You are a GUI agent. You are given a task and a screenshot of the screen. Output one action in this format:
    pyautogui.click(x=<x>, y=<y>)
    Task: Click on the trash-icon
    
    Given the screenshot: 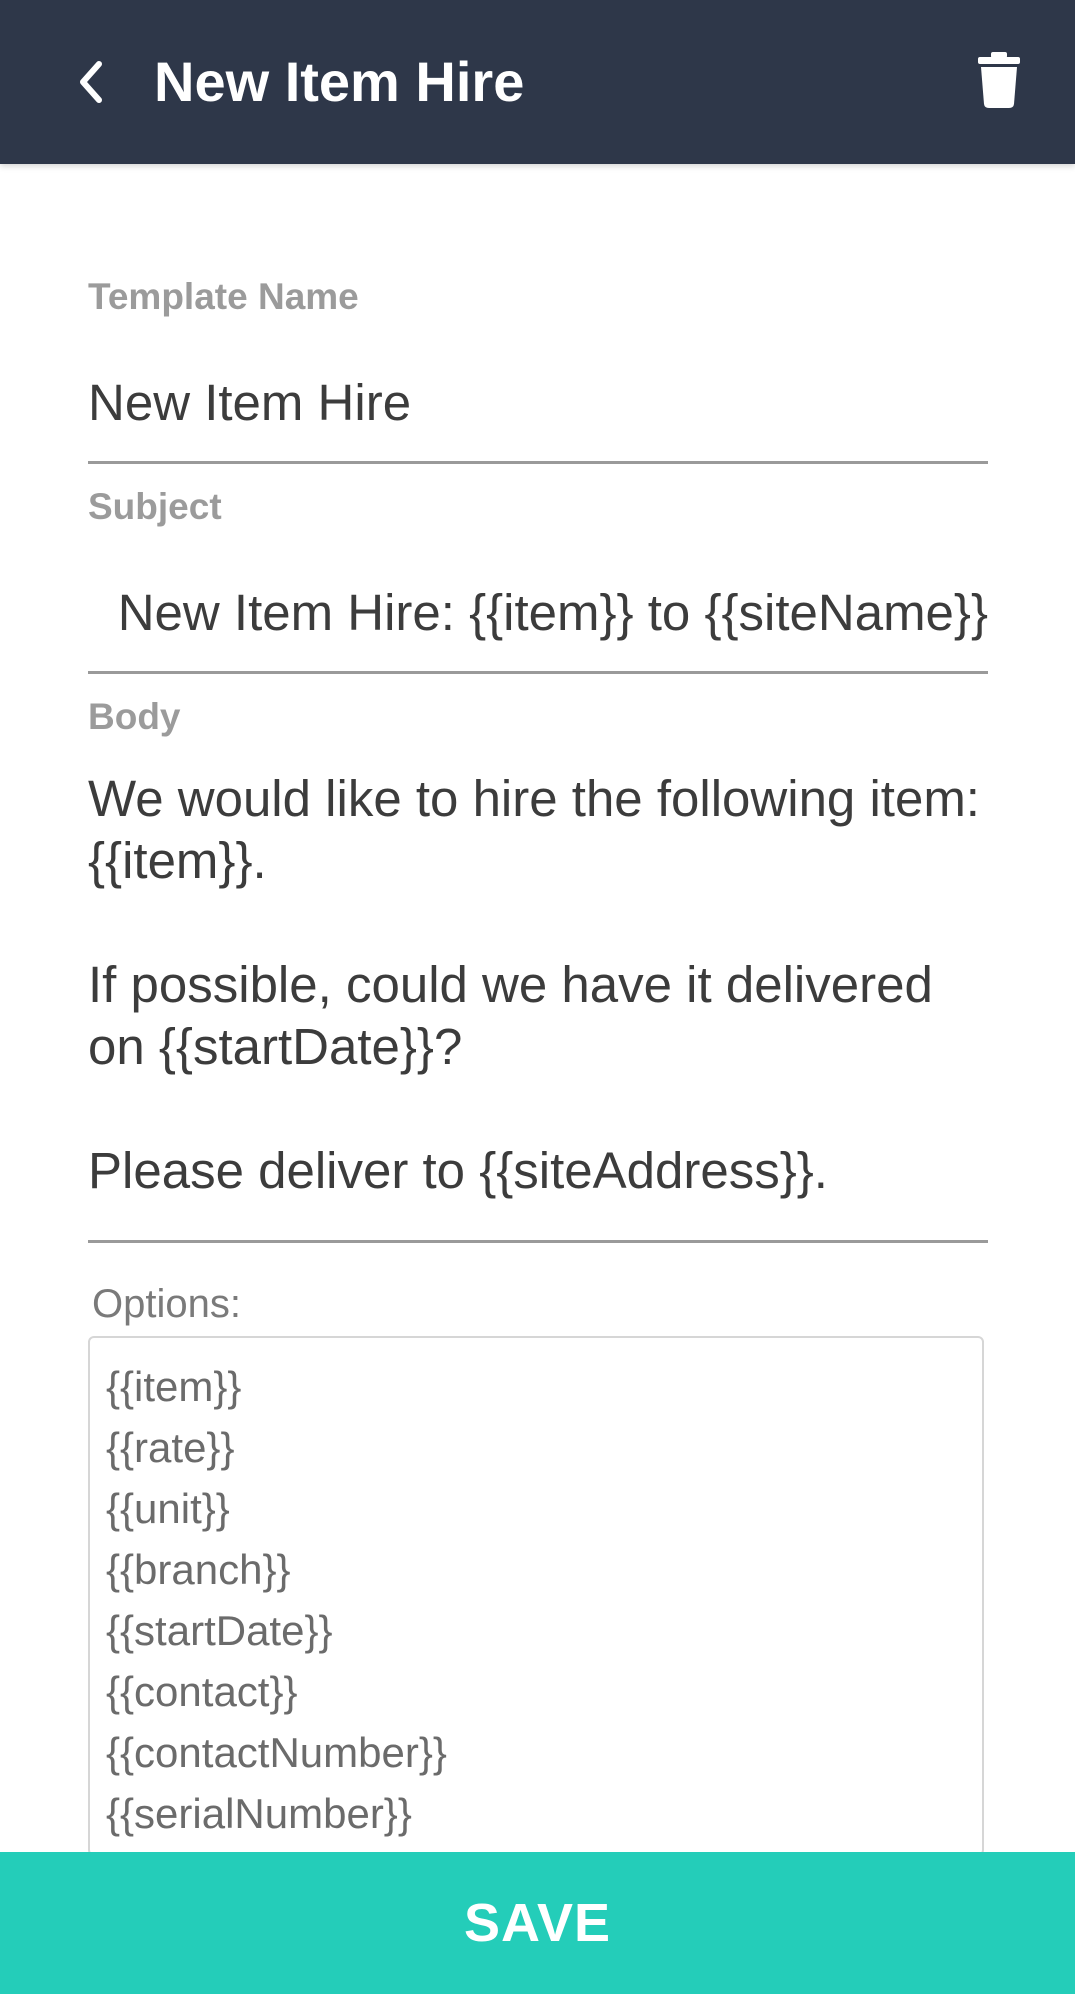 What is the action you would take?
    pyautogui.click(x=999, y=82)
    